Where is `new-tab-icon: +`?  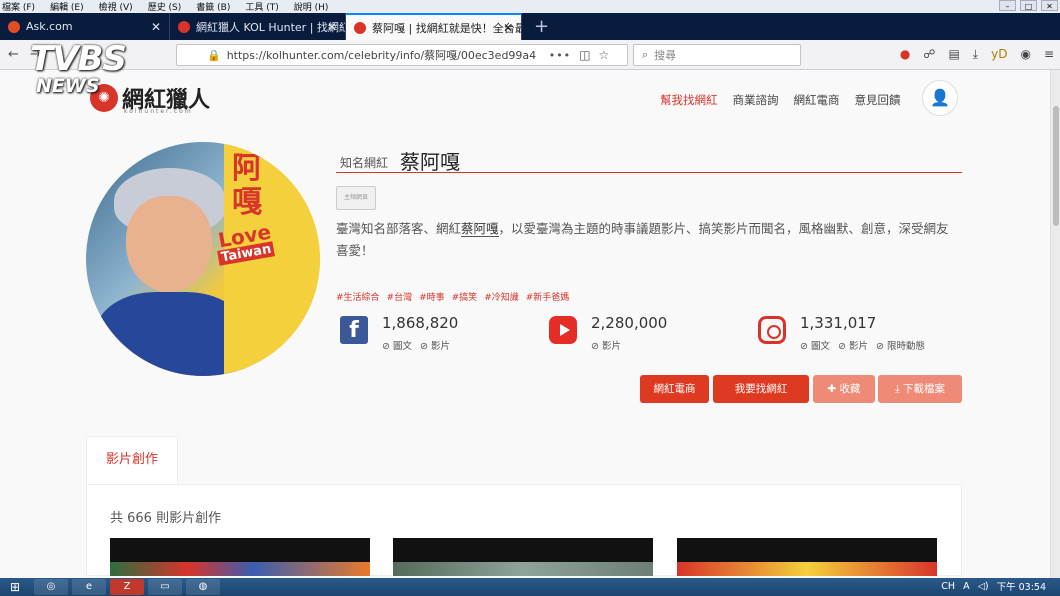 new-tab-icon: + is located at coordinates (541, 26).